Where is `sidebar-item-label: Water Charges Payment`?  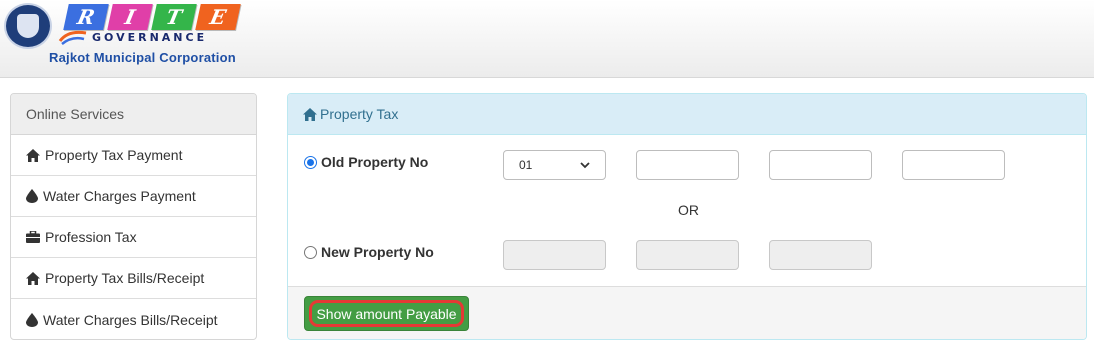 sidebar-item-label: Water Charges Payment is located at coordinates (119, 196).